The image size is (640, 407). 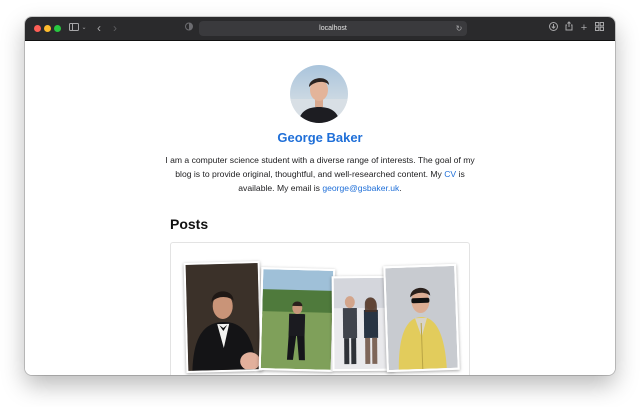 I want to click on reload-icon: ↻, so click(x=459, y=28).